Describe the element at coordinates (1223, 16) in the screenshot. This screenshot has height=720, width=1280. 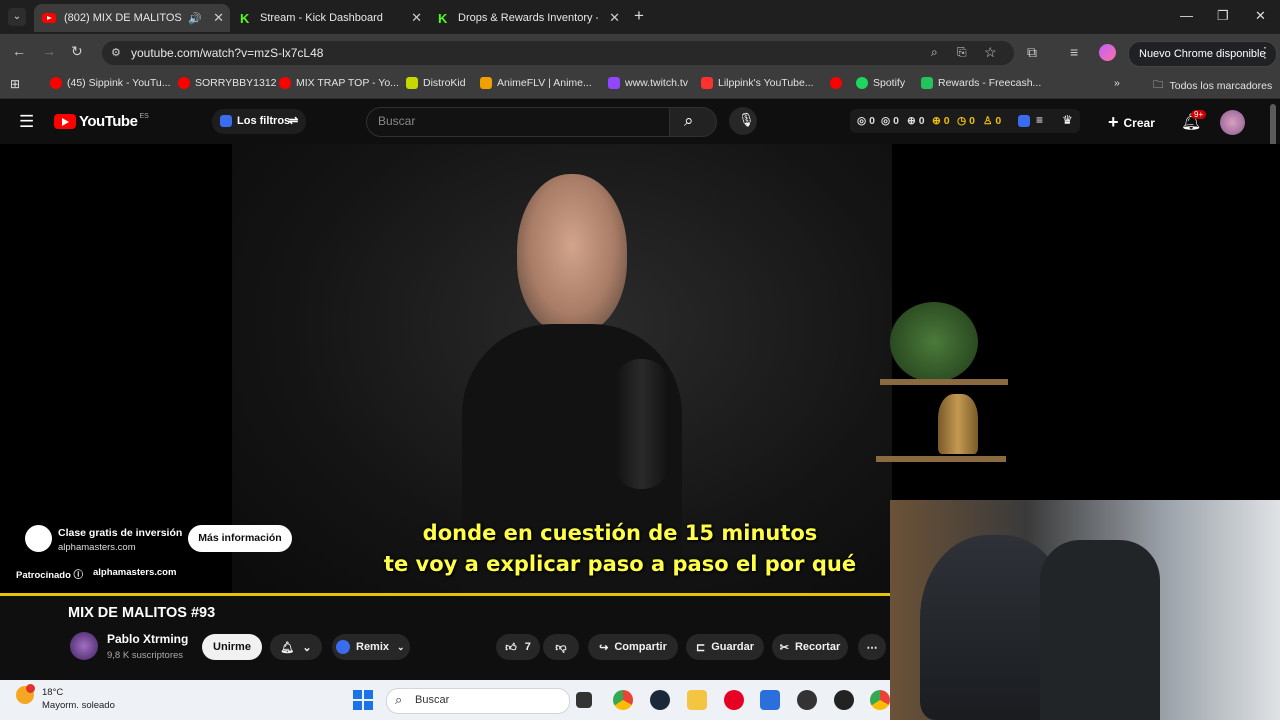
I see `restore-icon: ❐` at that location.